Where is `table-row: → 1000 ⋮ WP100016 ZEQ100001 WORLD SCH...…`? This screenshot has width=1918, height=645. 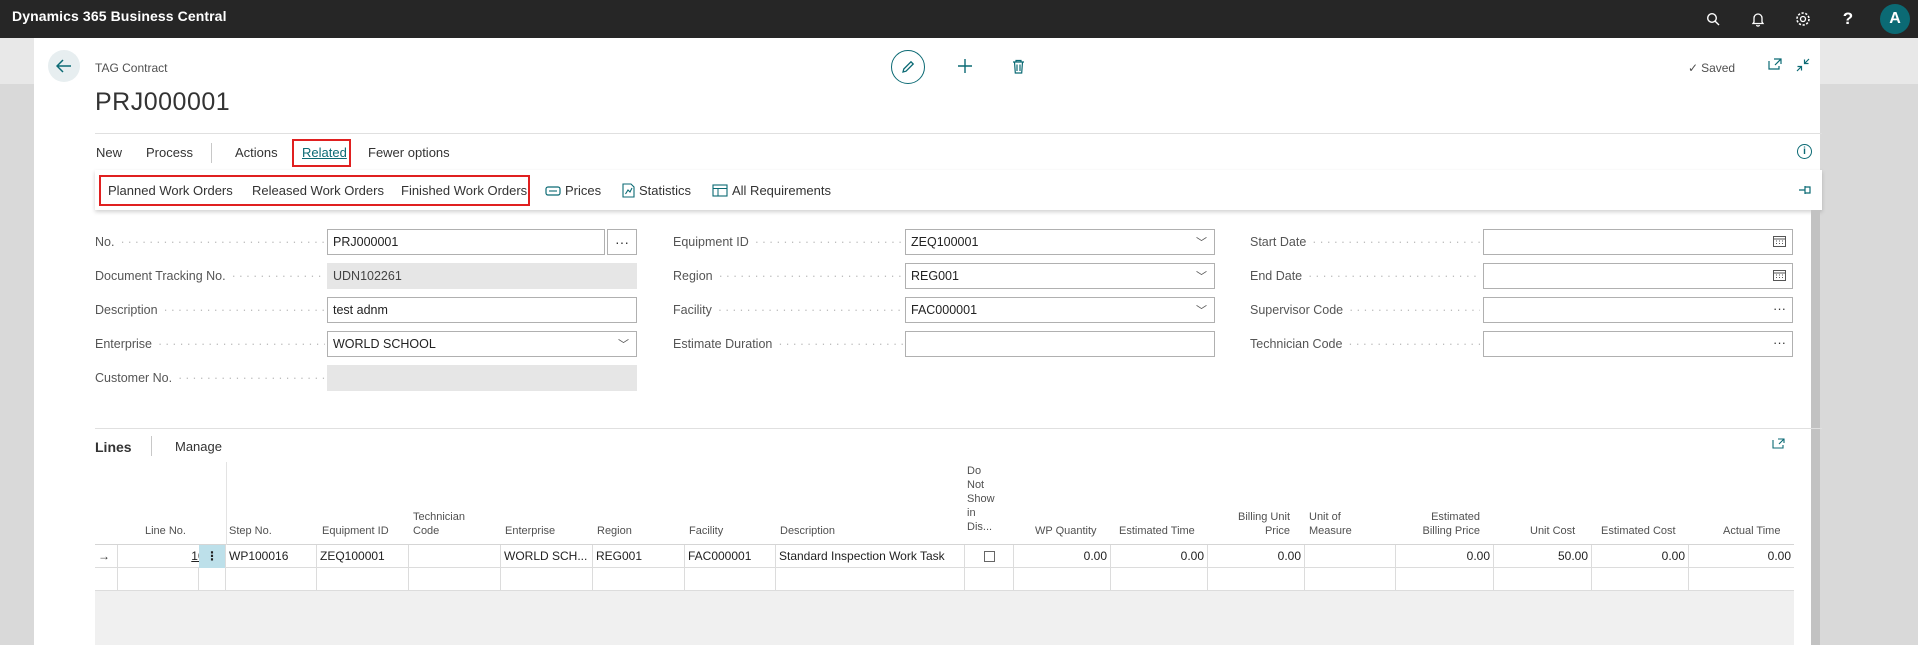
table-row: → 1000 ⋮ WP100016 ZEQ100001 WORLD SCH...… is located at coordinates (944, 556).